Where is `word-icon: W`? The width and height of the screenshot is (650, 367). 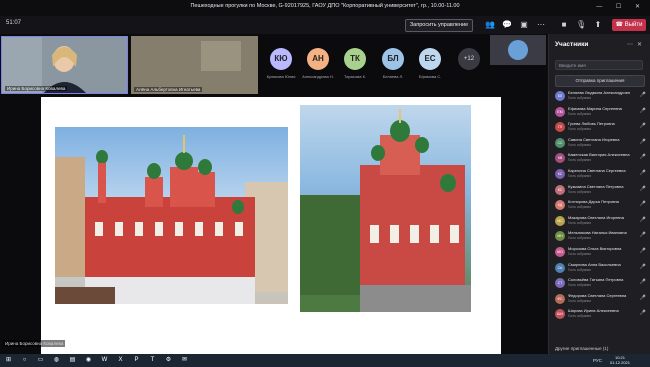
word-icon: W is located at coordinates (104, 360).